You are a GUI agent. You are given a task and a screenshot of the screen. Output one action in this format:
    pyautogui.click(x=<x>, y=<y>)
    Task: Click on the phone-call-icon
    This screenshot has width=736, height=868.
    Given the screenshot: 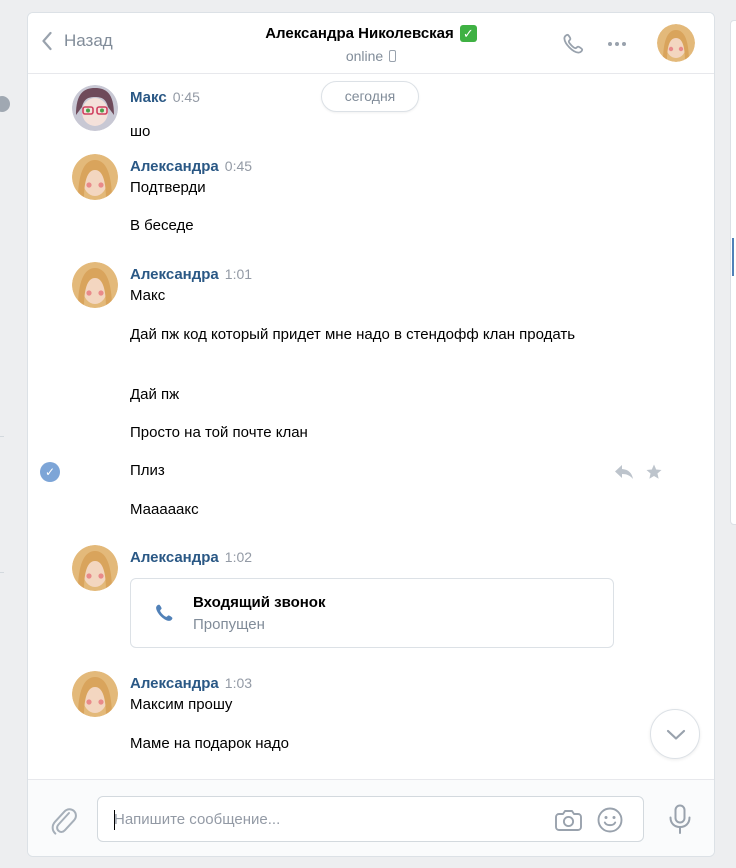 What is the action you would take?
    pyautogui.click(x=573, y=44)
    